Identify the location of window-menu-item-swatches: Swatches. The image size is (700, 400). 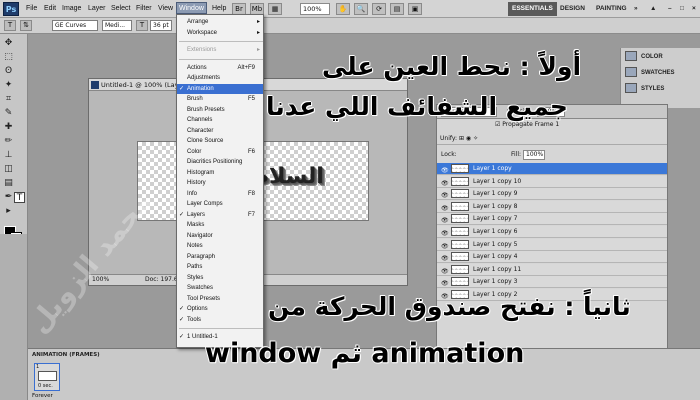
(220, 288).